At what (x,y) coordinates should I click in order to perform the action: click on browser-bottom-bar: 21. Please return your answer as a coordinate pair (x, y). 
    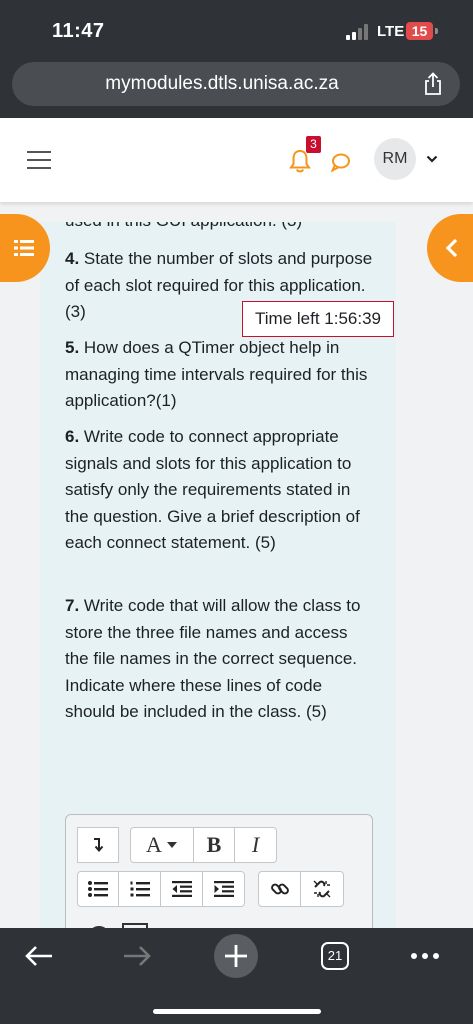
    Looking at the image, I should click on (236, 976).